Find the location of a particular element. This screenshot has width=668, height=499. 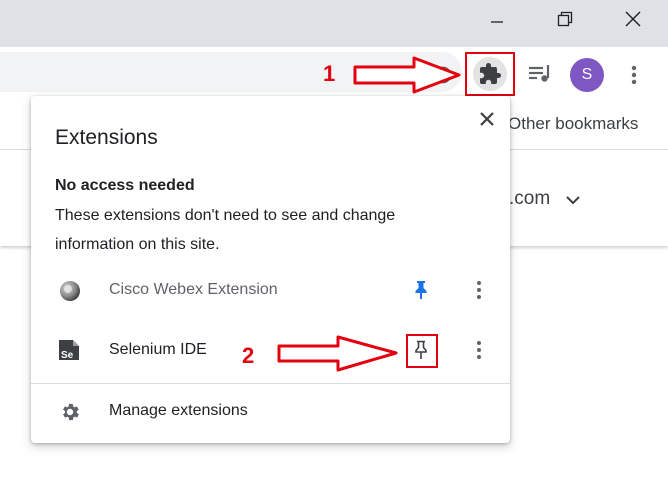

divider is located at coordinates (270, 383).